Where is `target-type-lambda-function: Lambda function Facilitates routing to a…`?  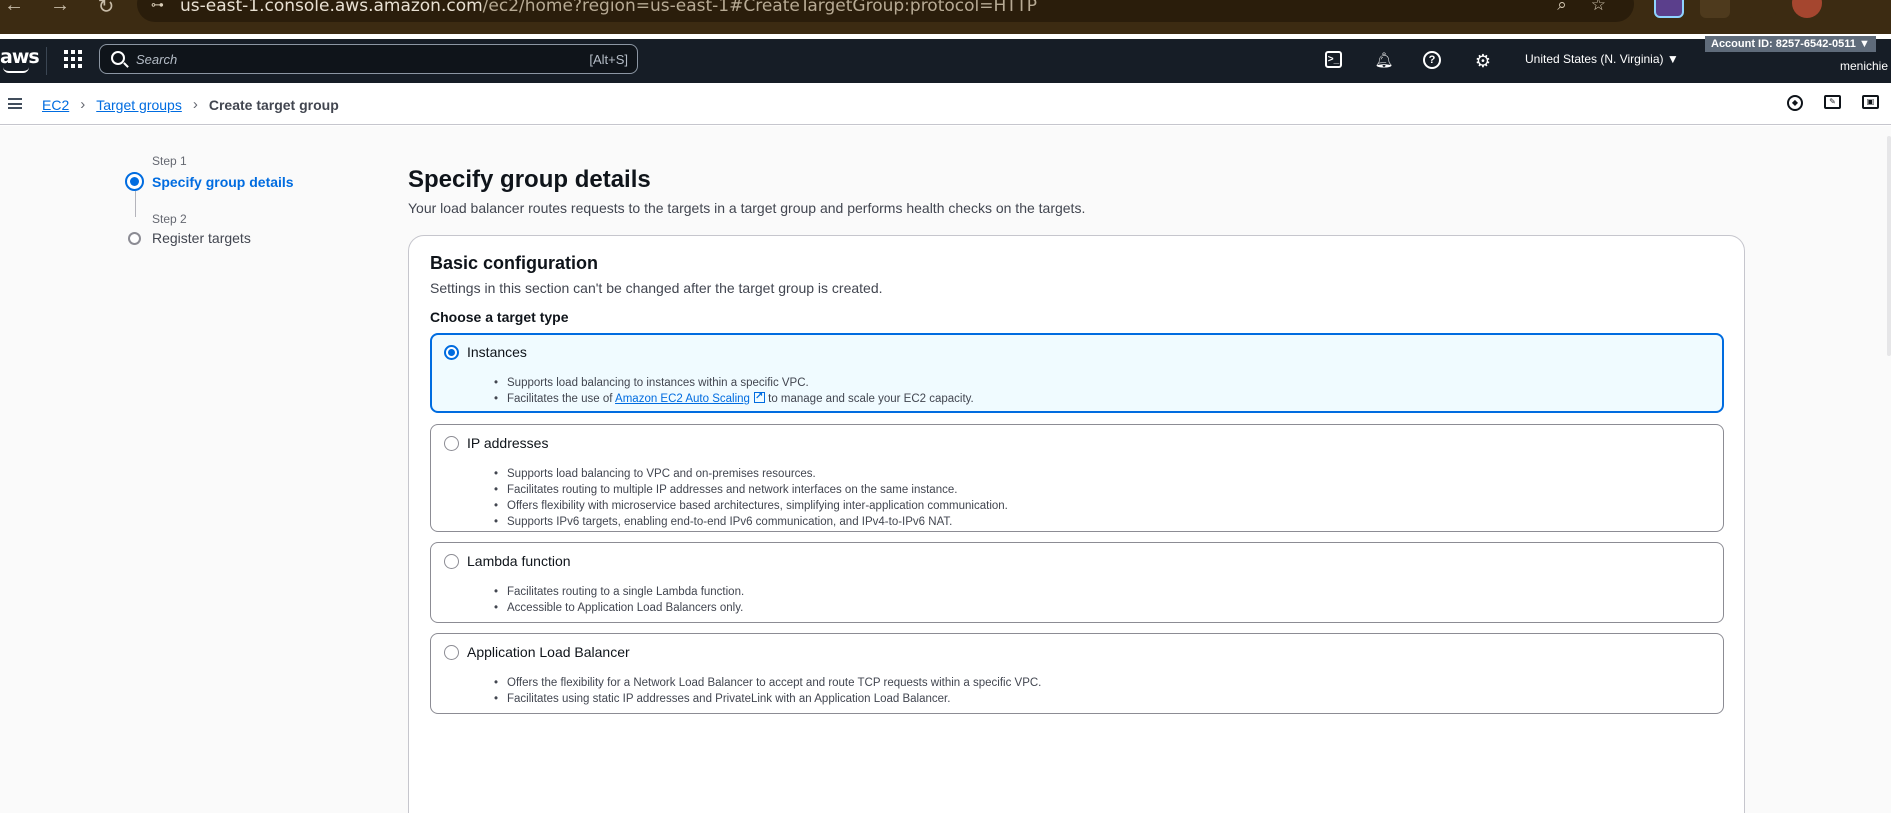
target-type-lambda-function: Lambda function Facilitates routing to a… is located at coordinates (1077, 582).